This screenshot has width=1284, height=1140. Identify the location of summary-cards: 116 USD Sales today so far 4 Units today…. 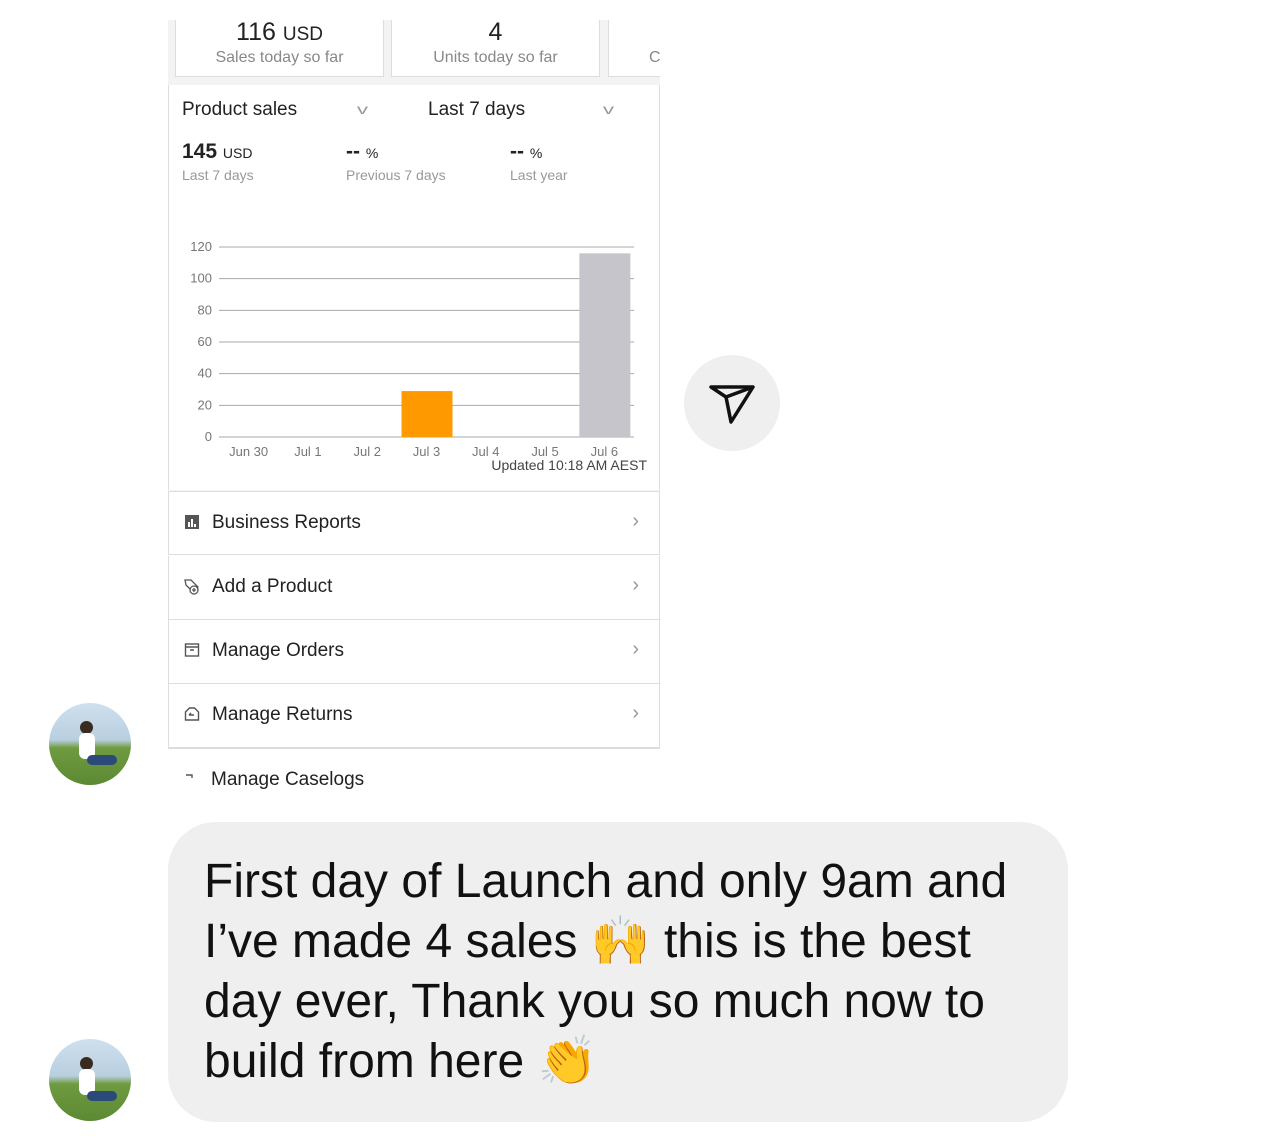
(414, 52).